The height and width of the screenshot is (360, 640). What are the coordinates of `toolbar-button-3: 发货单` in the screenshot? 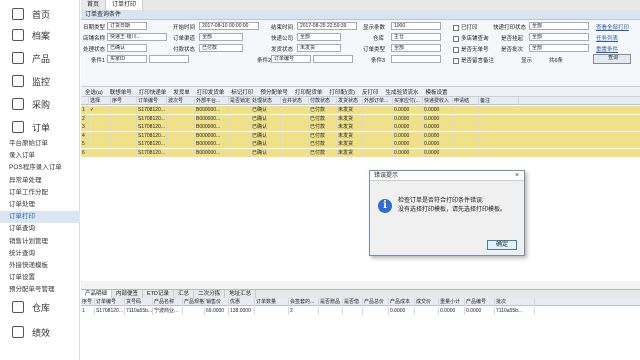 It's located at (181, 92).